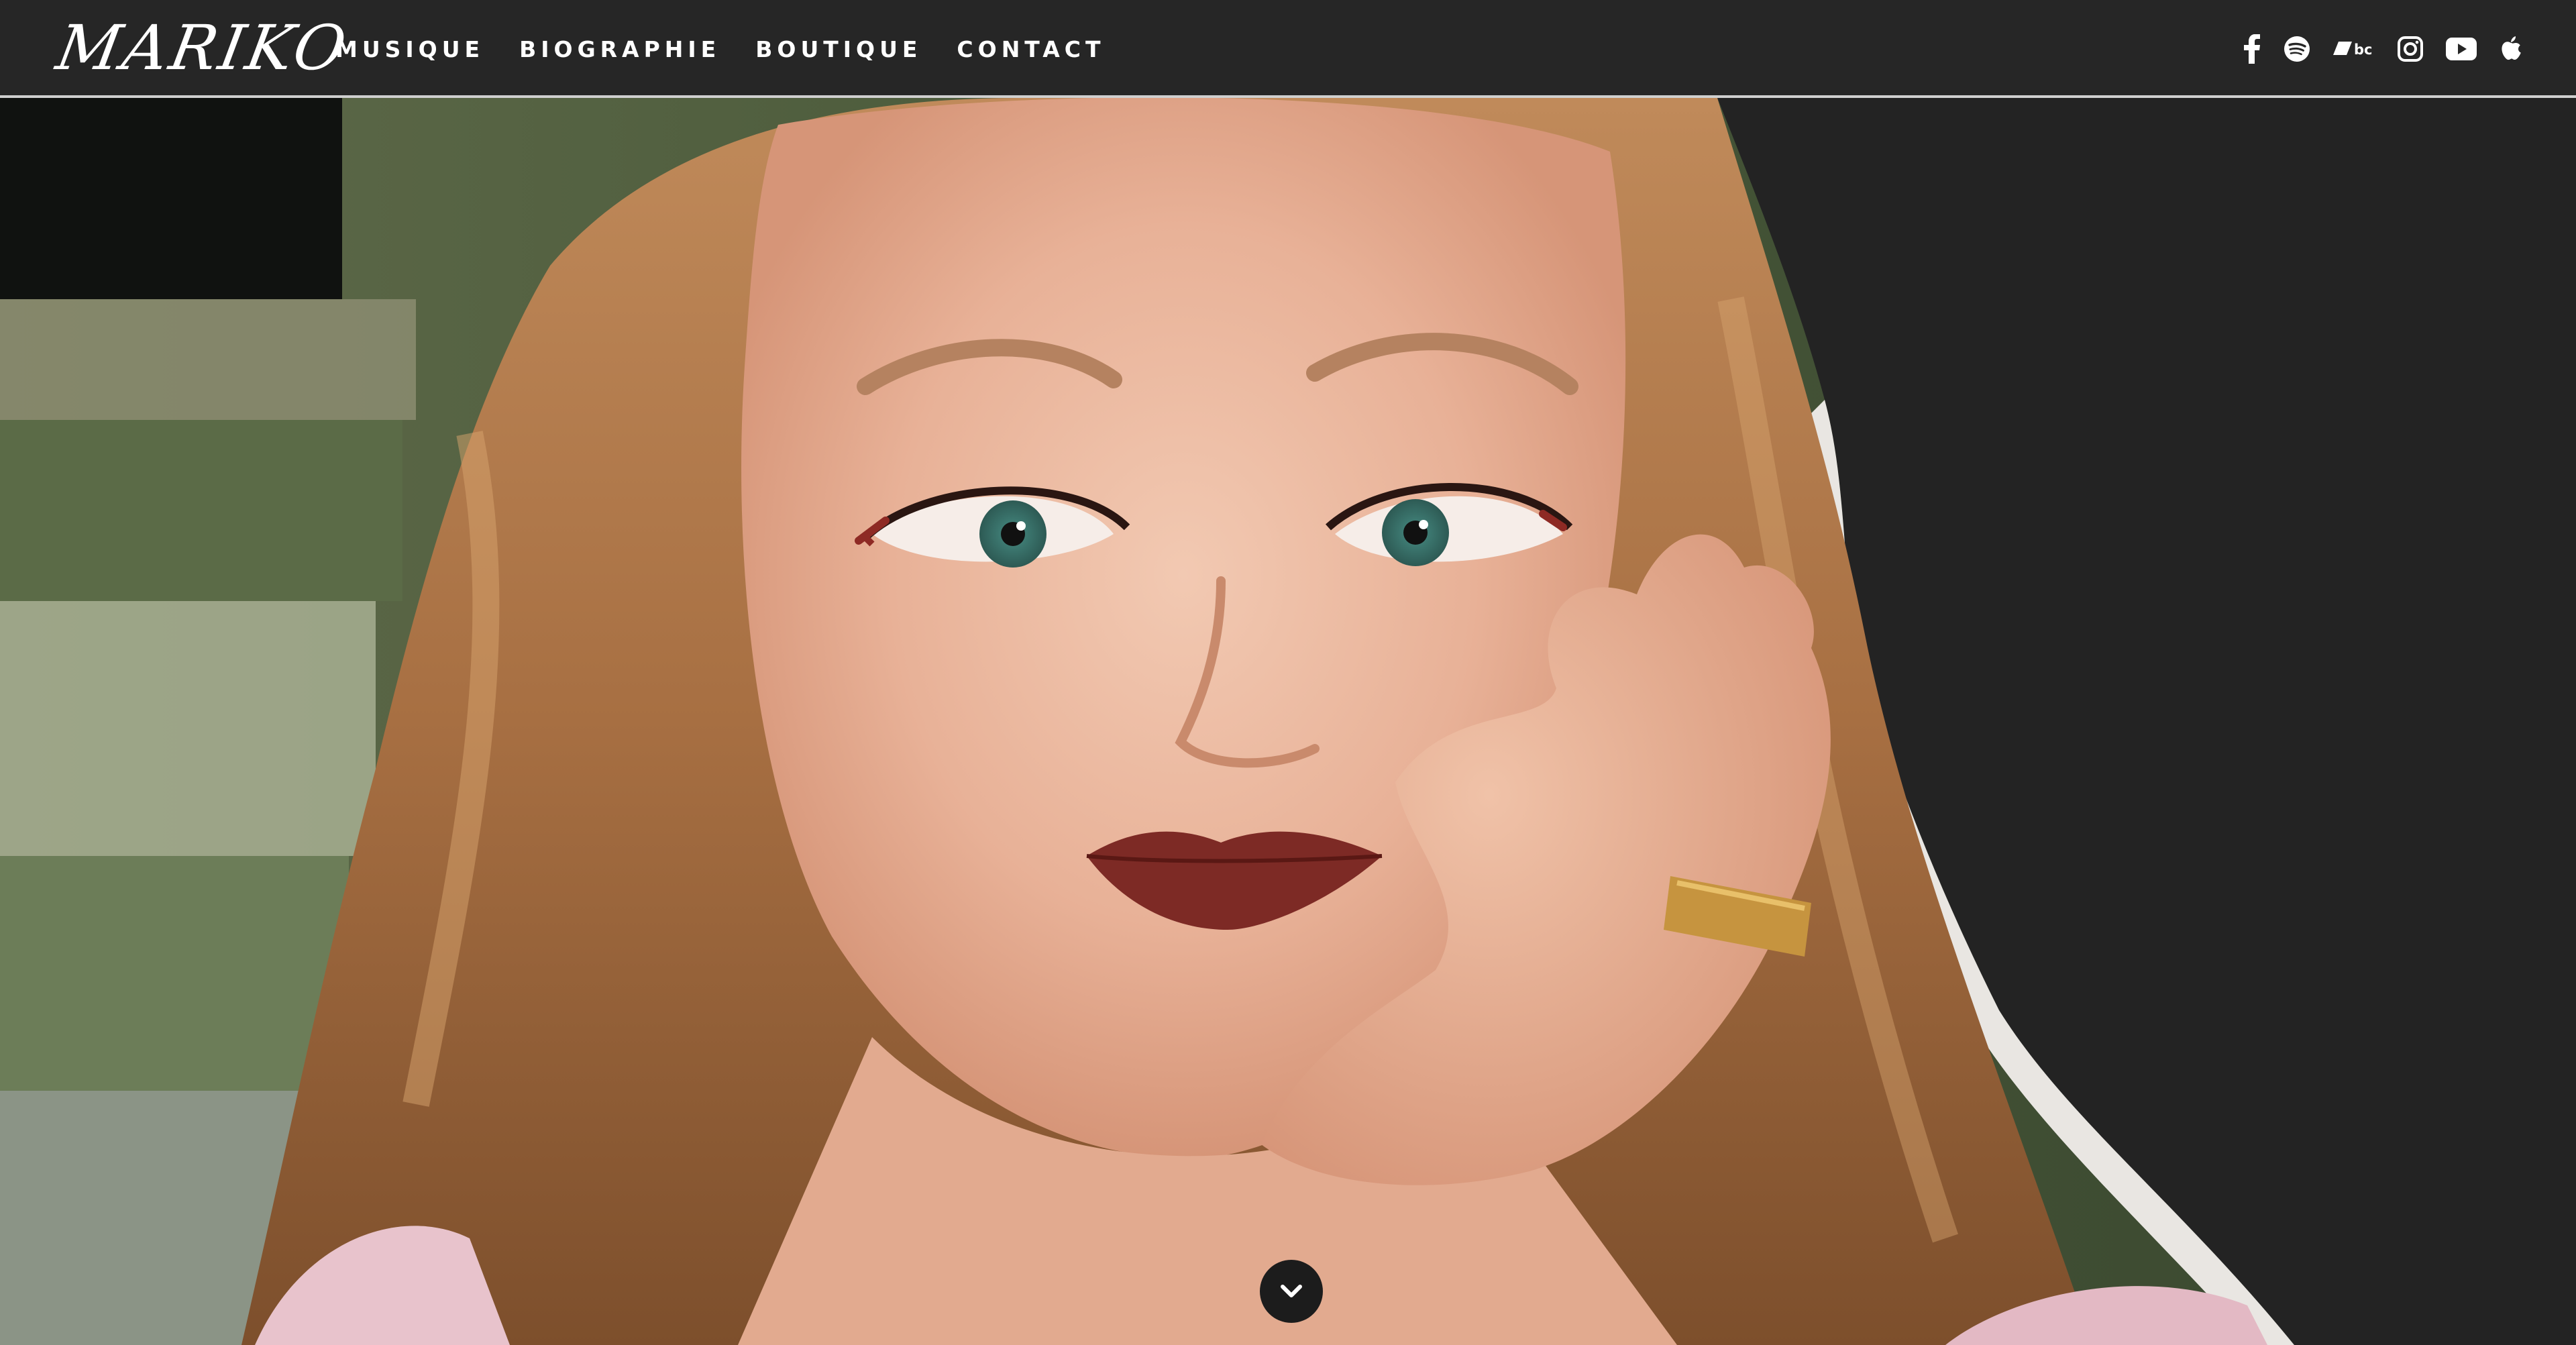  I want to click on facebook-icon, so click(2252, 49).